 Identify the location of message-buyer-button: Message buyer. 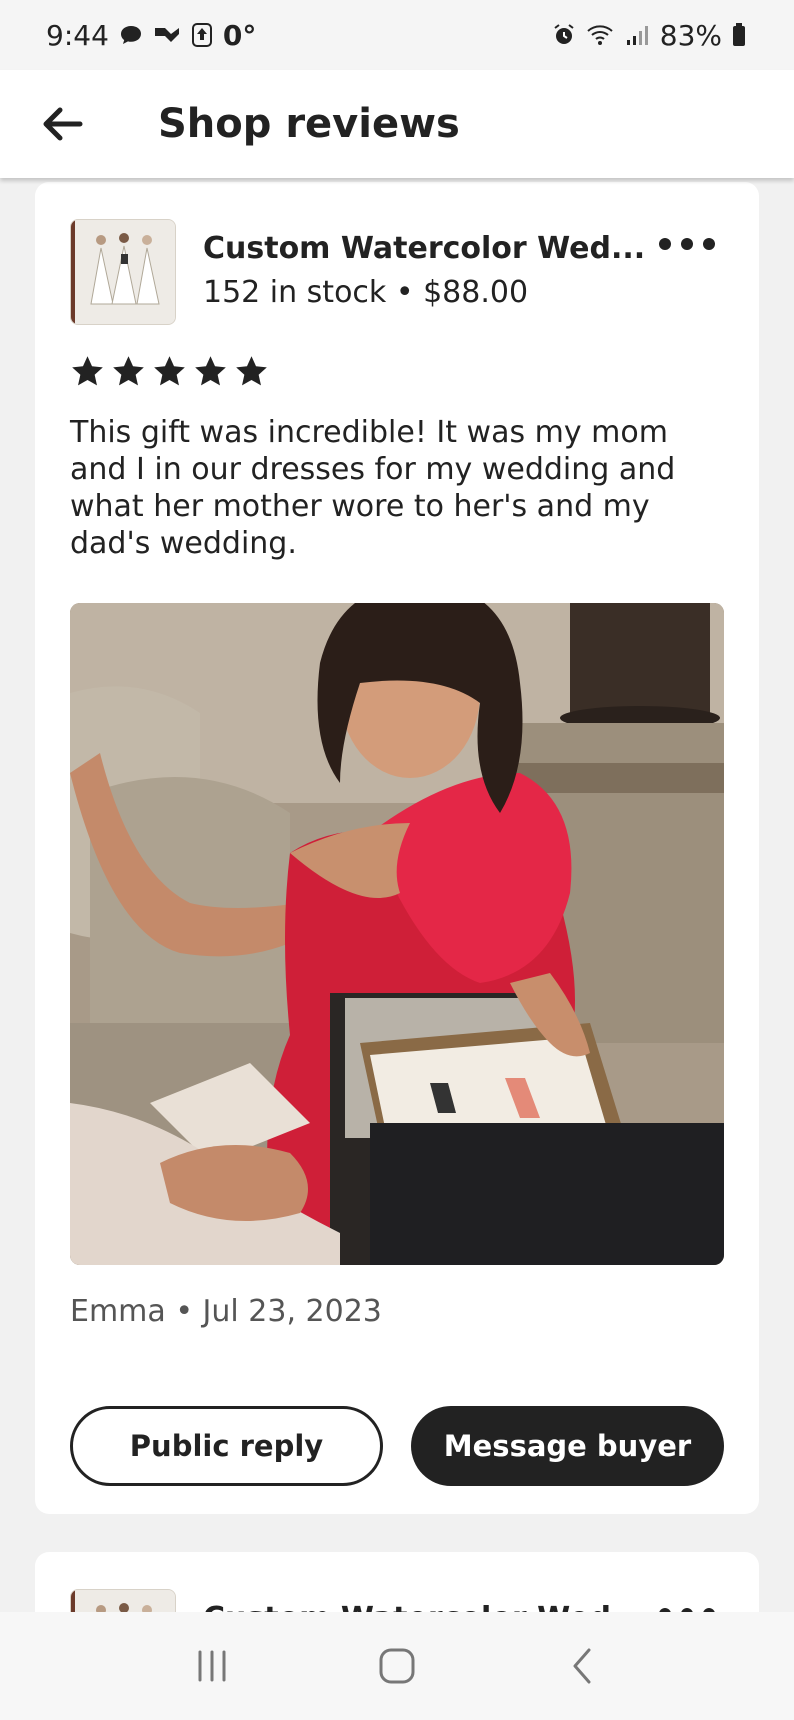
(567, 1446).